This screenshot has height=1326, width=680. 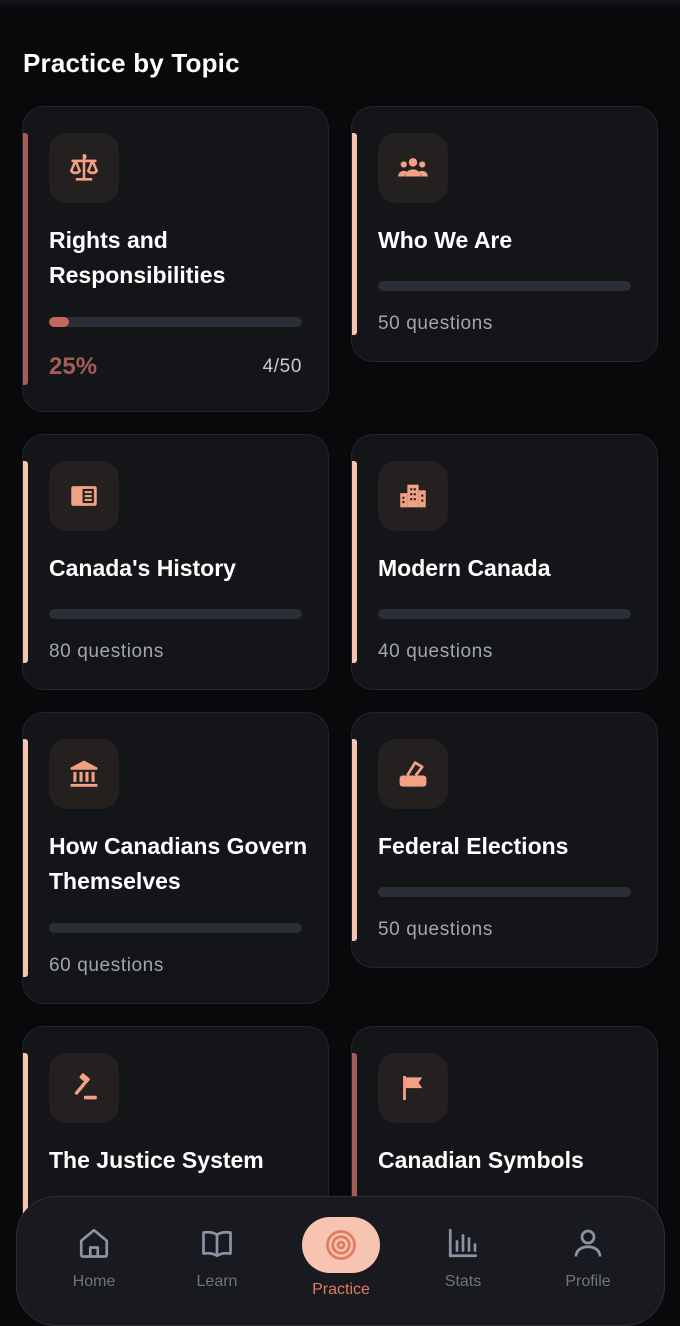 I want to click on bottom-nav: Home Learn Practice Stats Profile, so click(x=340, y=1261).